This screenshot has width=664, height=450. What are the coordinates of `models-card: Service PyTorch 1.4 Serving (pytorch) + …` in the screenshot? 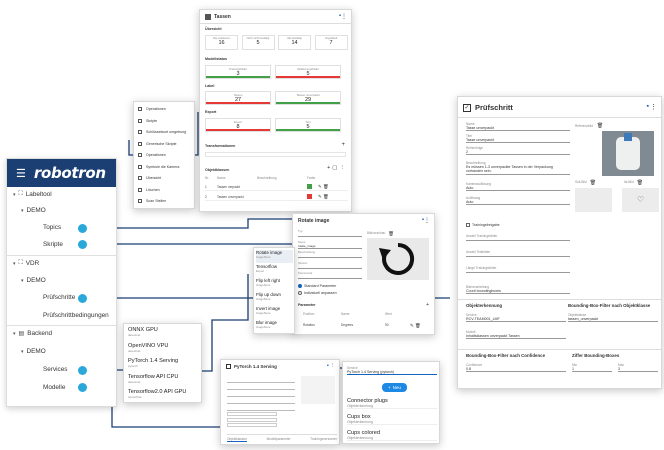 It's located at (391, 402).